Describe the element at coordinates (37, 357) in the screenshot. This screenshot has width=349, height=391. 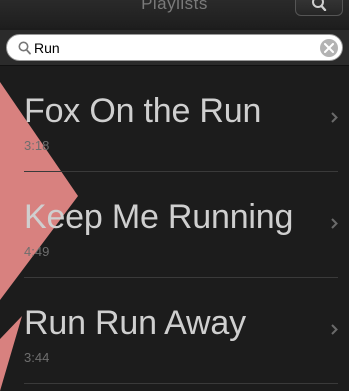
I see `song-duration: 3:44` at that location.